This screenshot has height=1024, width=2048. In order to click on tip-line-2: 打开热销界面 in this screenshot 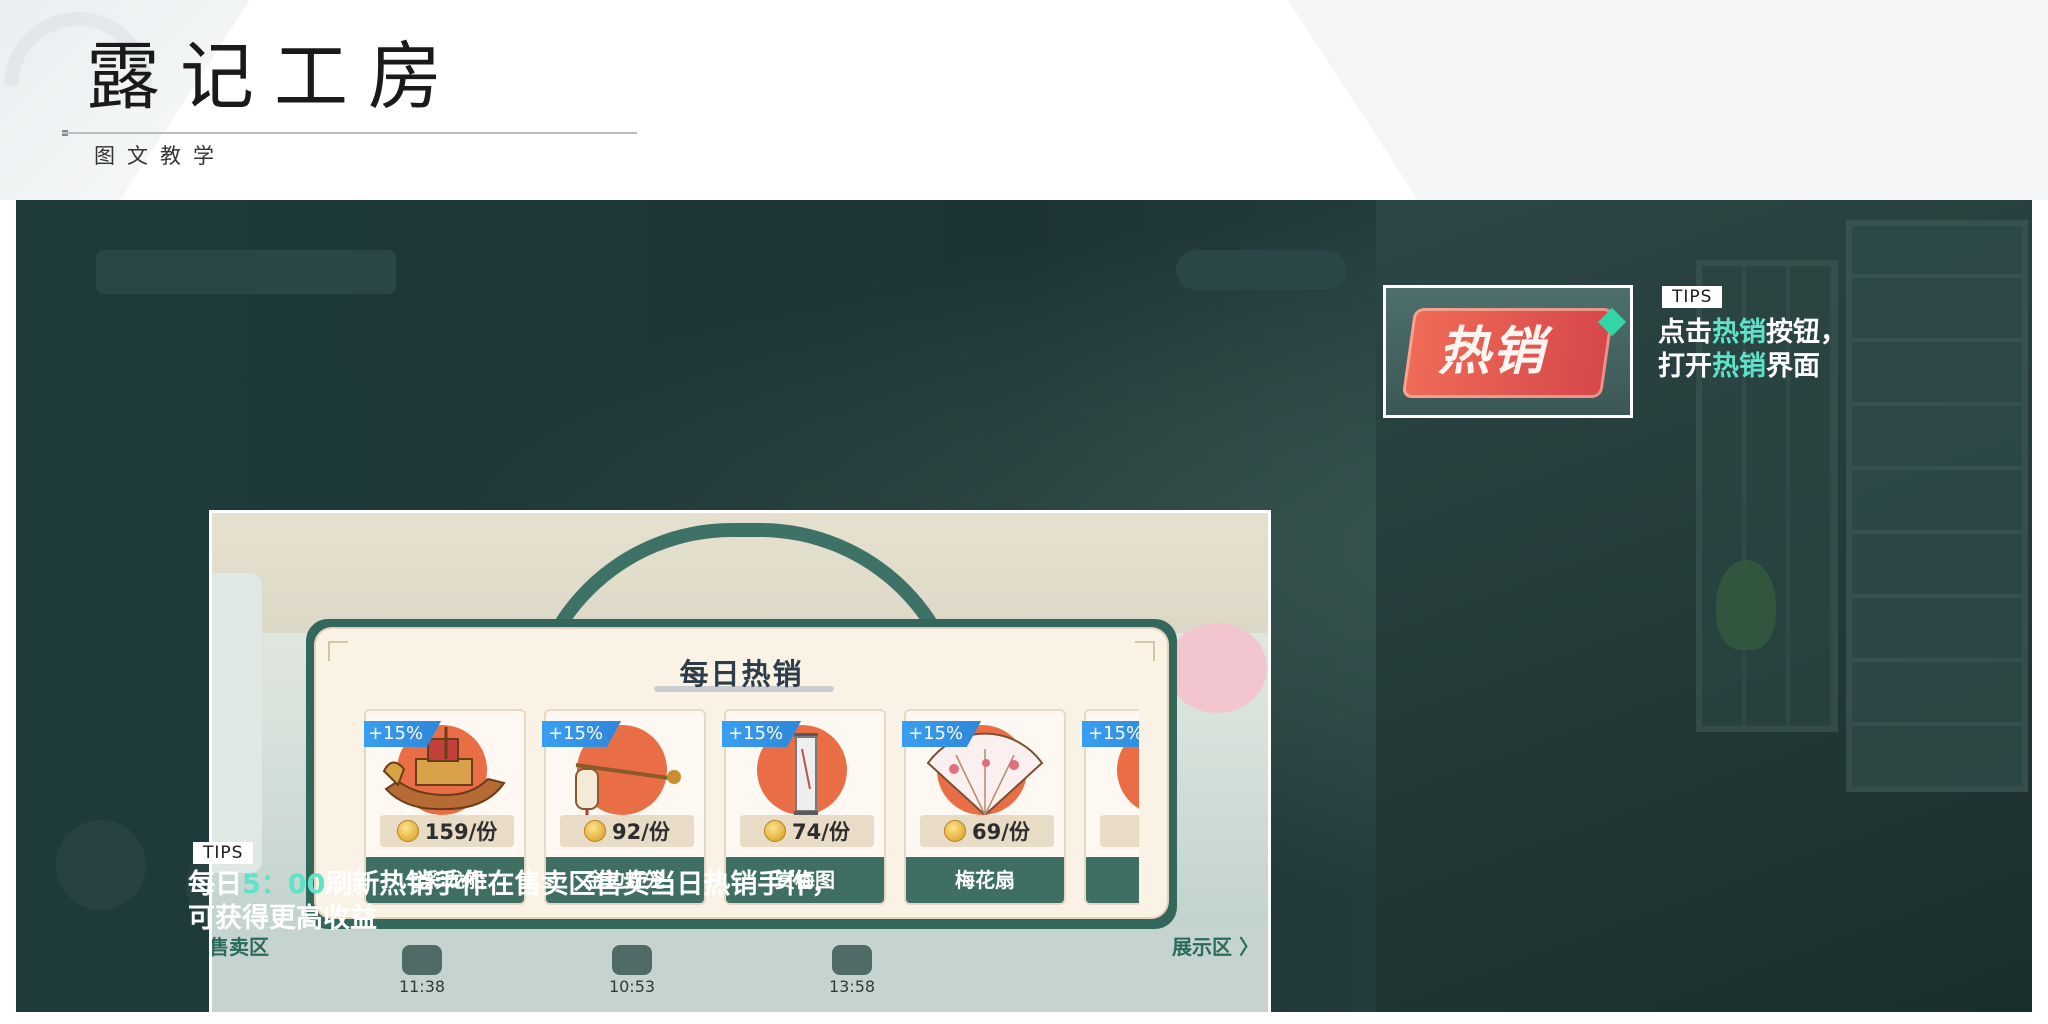, I will do `click(1752, 367)`.